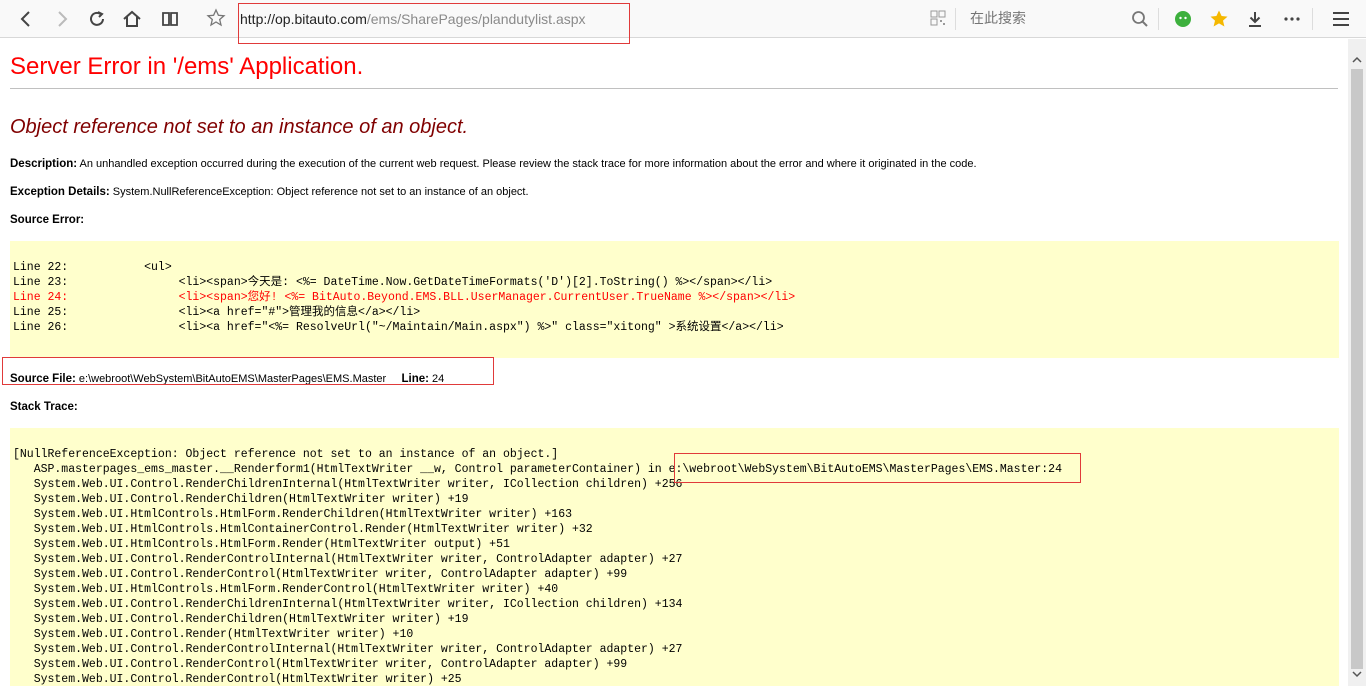  I want to click on reader-icon, so click(170, 19).